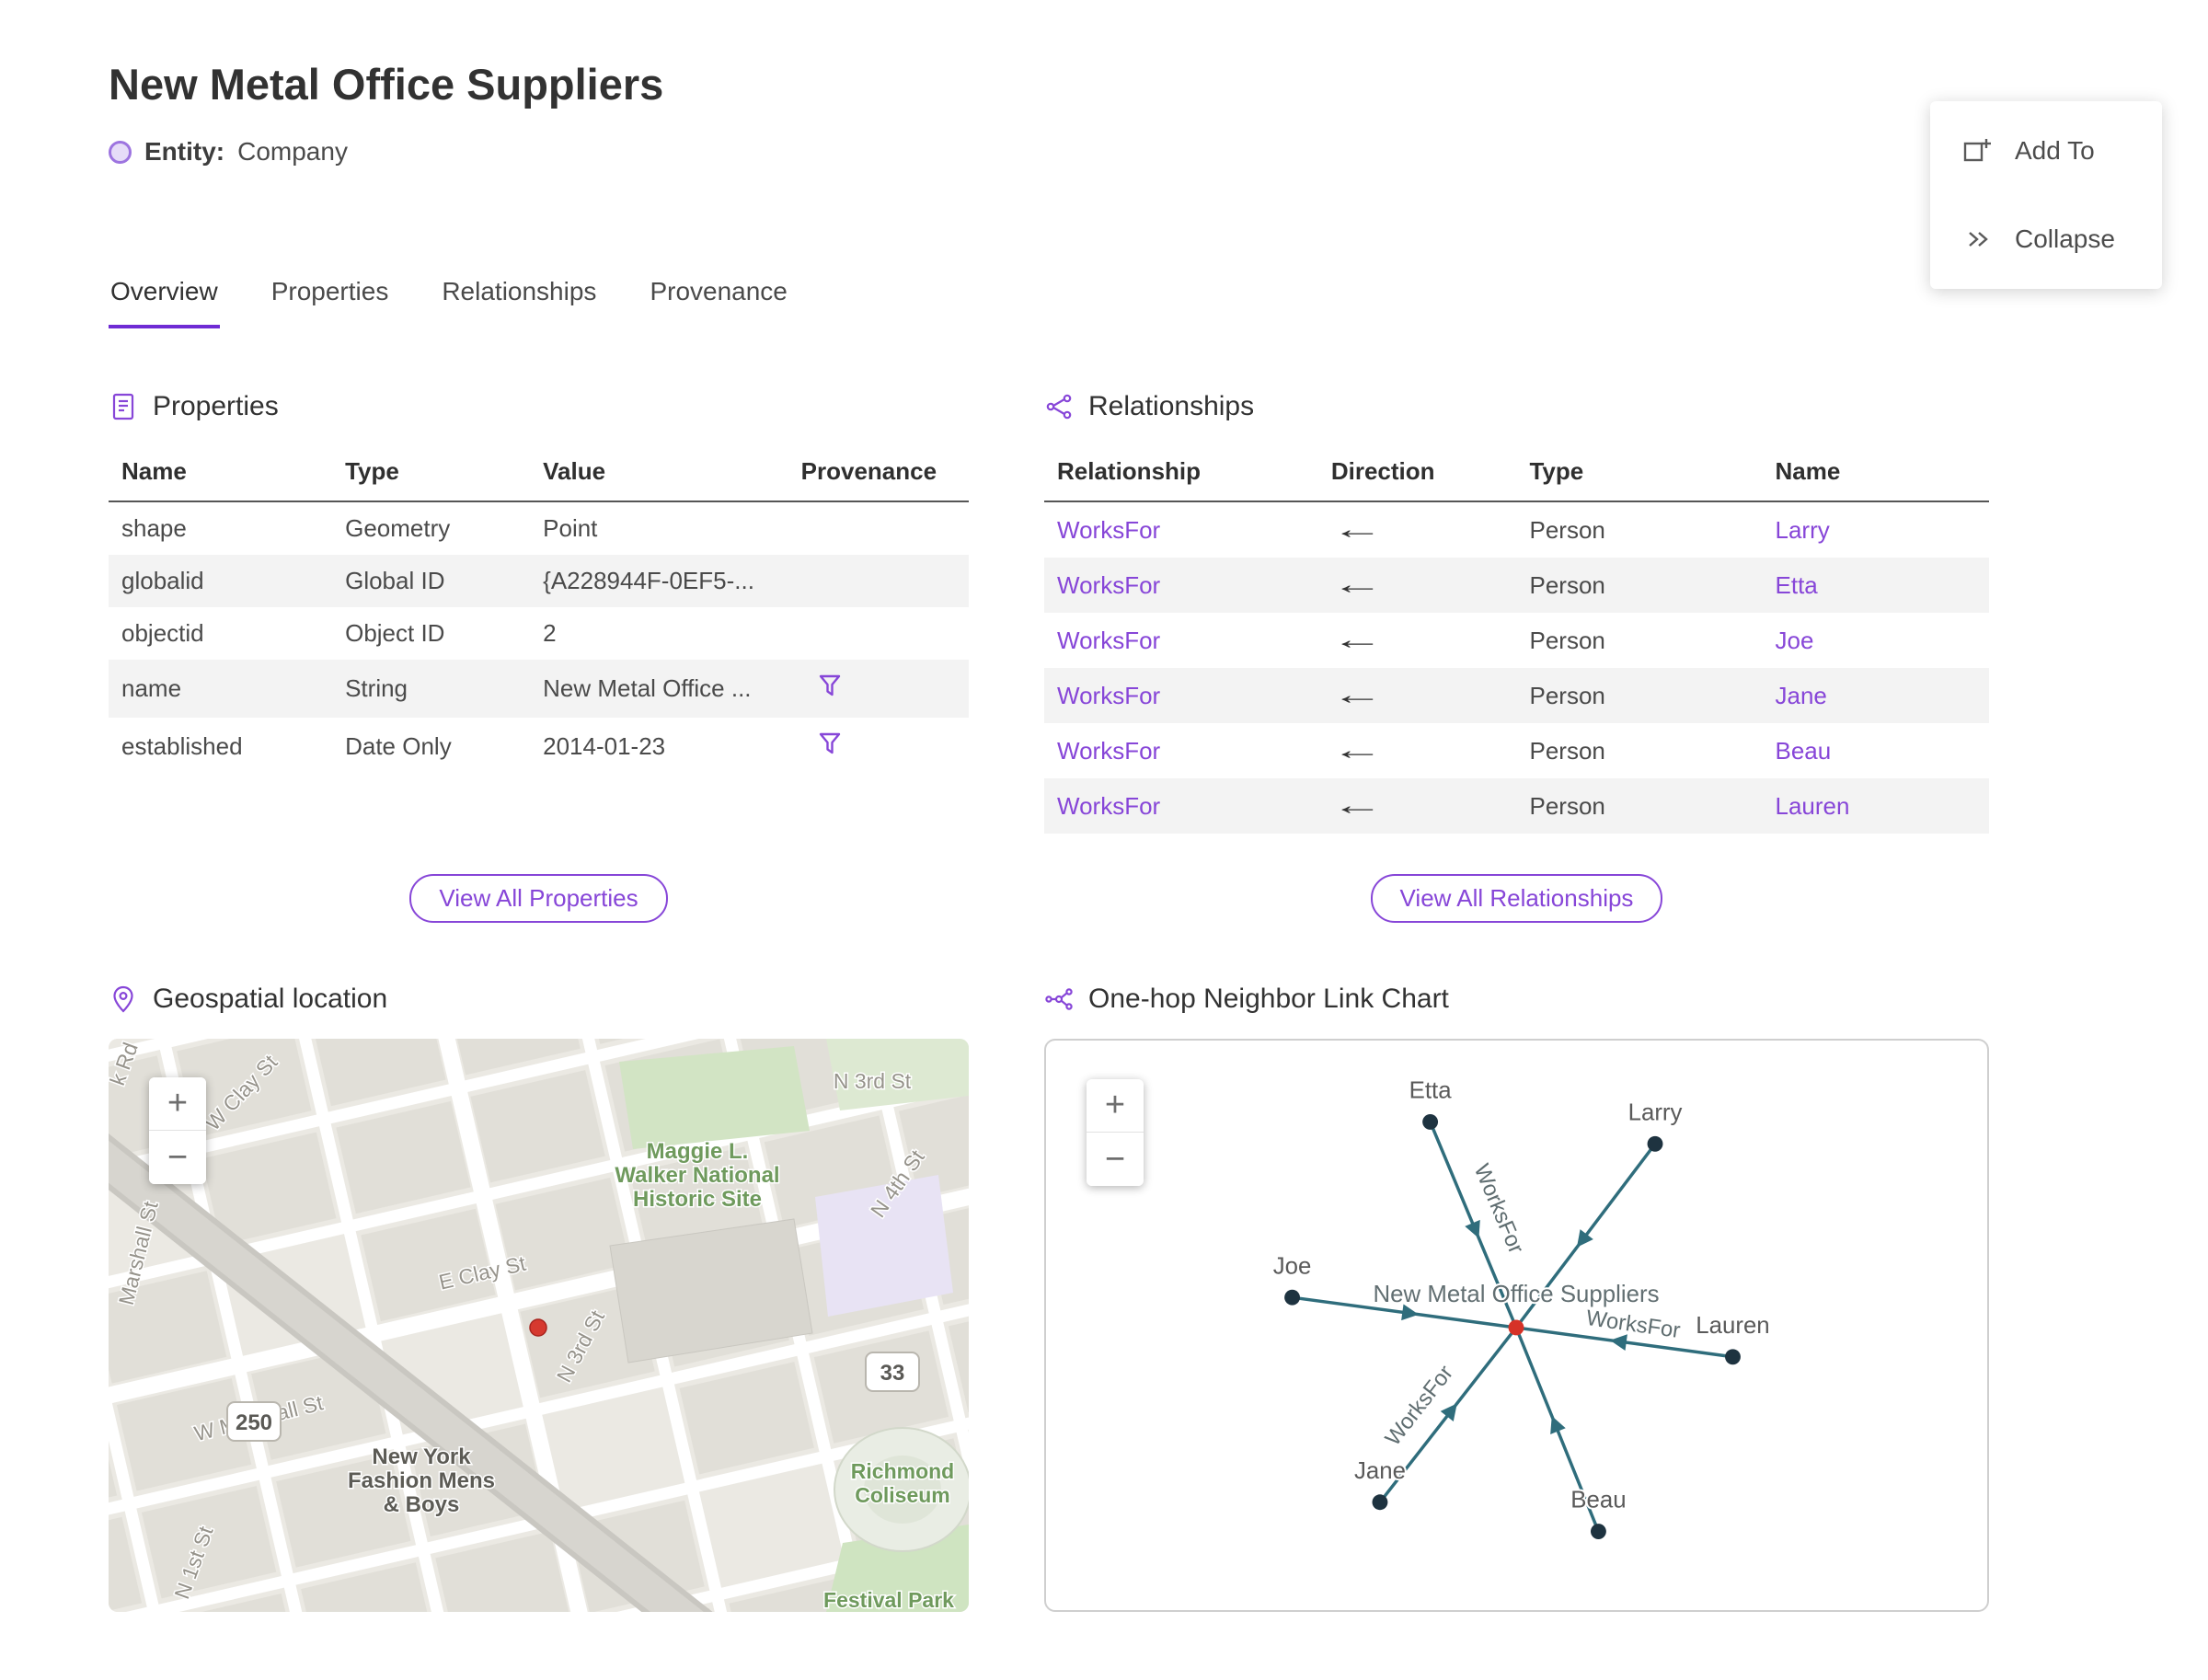  What do you see at coordinates (330, 302) in the screenshot?
I see `tab-properties: Properties` at bounding box center [330, 302].